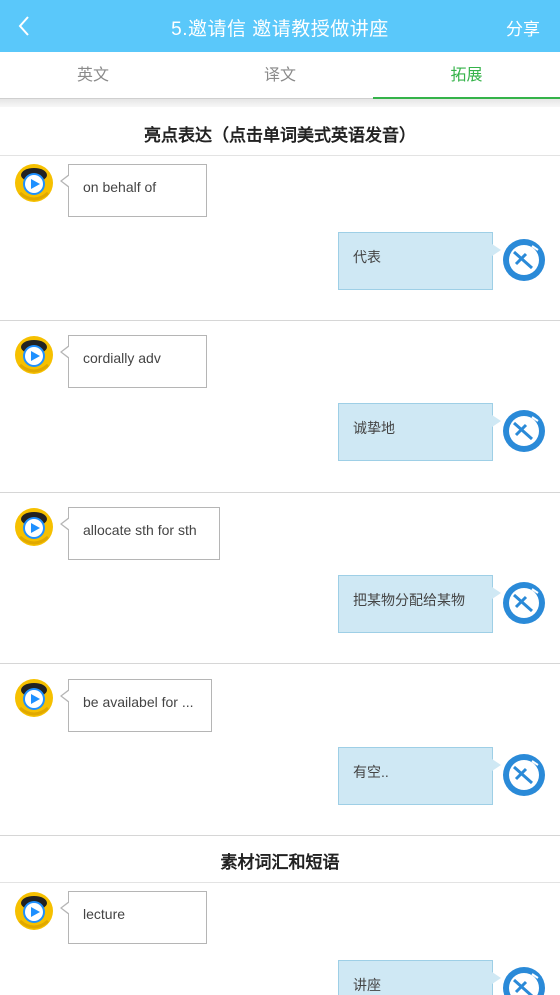  Describe the element at coordinates (280, 136) in the screenshot. I see `section-title-highlights: 亮点表达（点击单词美式英语发音）` at that location.